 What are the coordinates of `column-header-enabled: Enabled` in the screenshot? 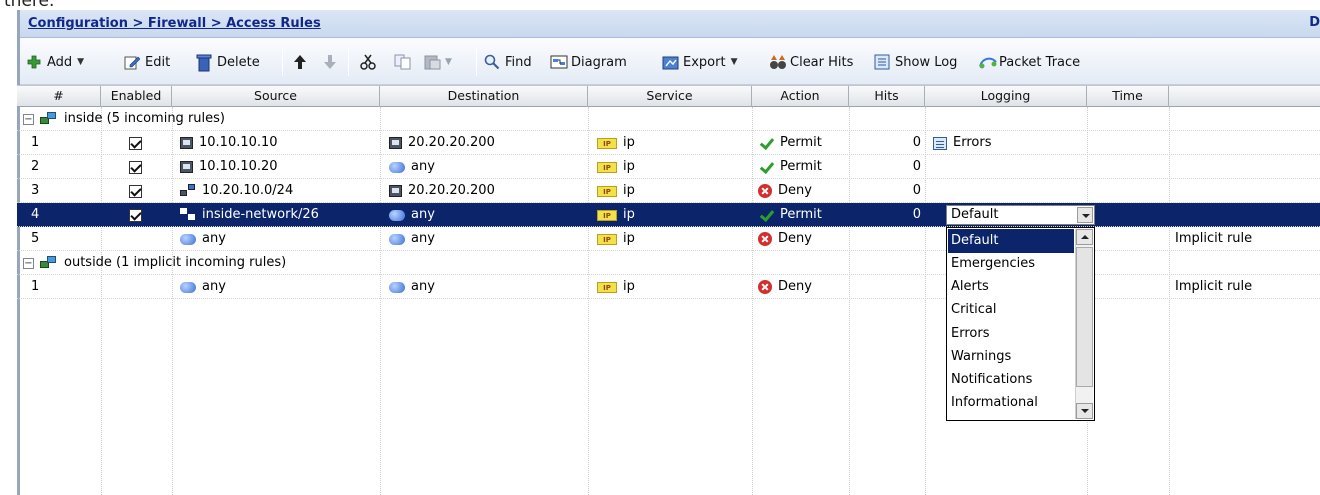 It's located at (136, 96).